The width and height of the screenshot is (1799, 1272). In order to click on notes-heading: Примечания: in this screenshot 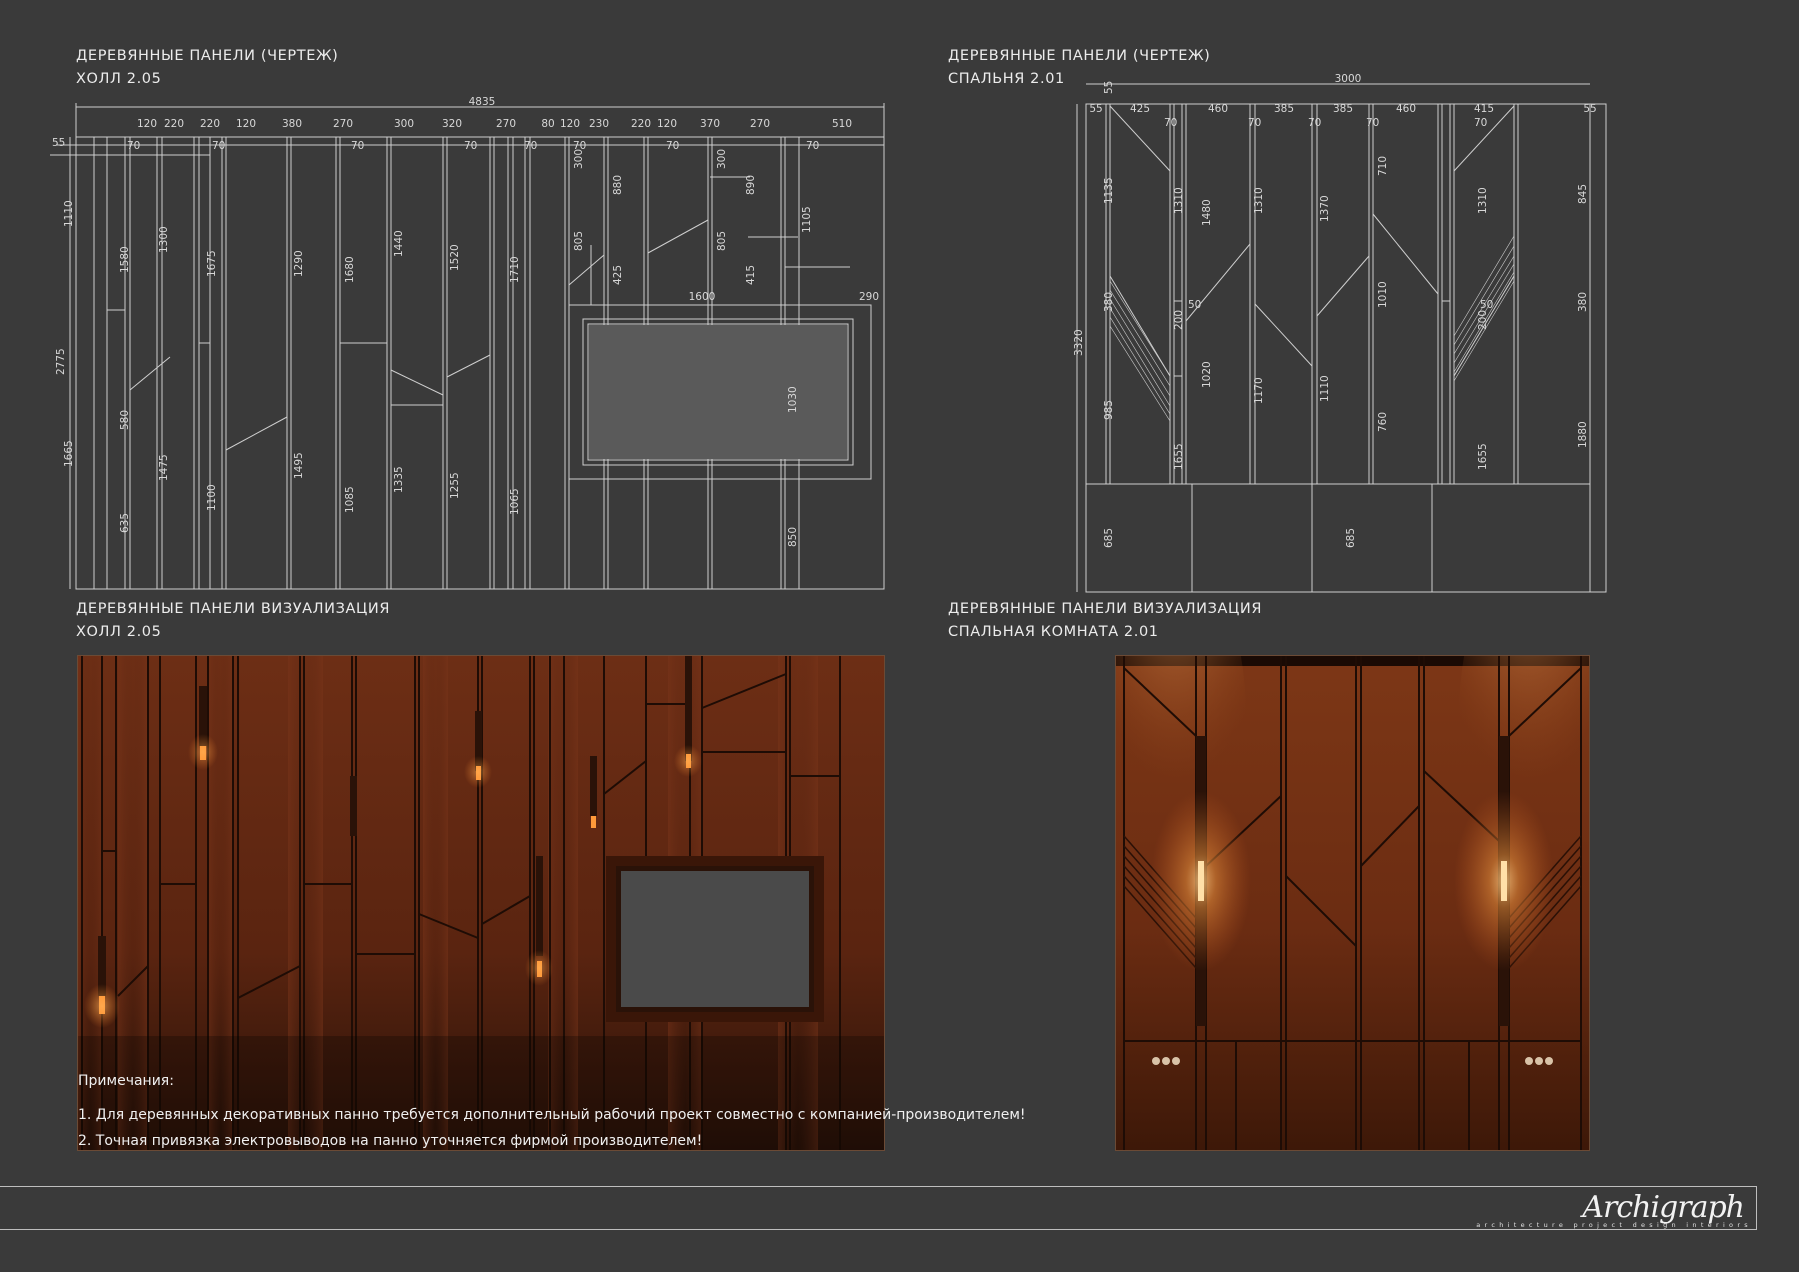, I will do `click(126, 1081)`.